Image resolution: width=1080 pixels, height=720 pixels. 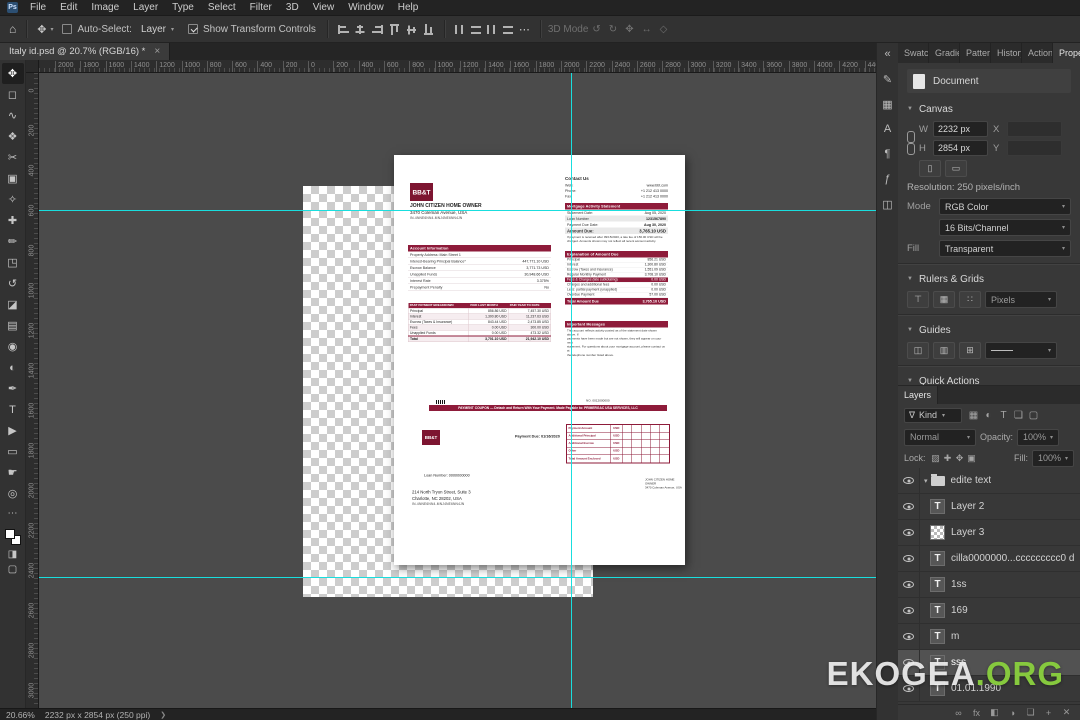 What do you see at coordinates (888, 179) in the screenshot?
I see `glyphs-panel-icon: ƒ` at bounding box center [888, 179].